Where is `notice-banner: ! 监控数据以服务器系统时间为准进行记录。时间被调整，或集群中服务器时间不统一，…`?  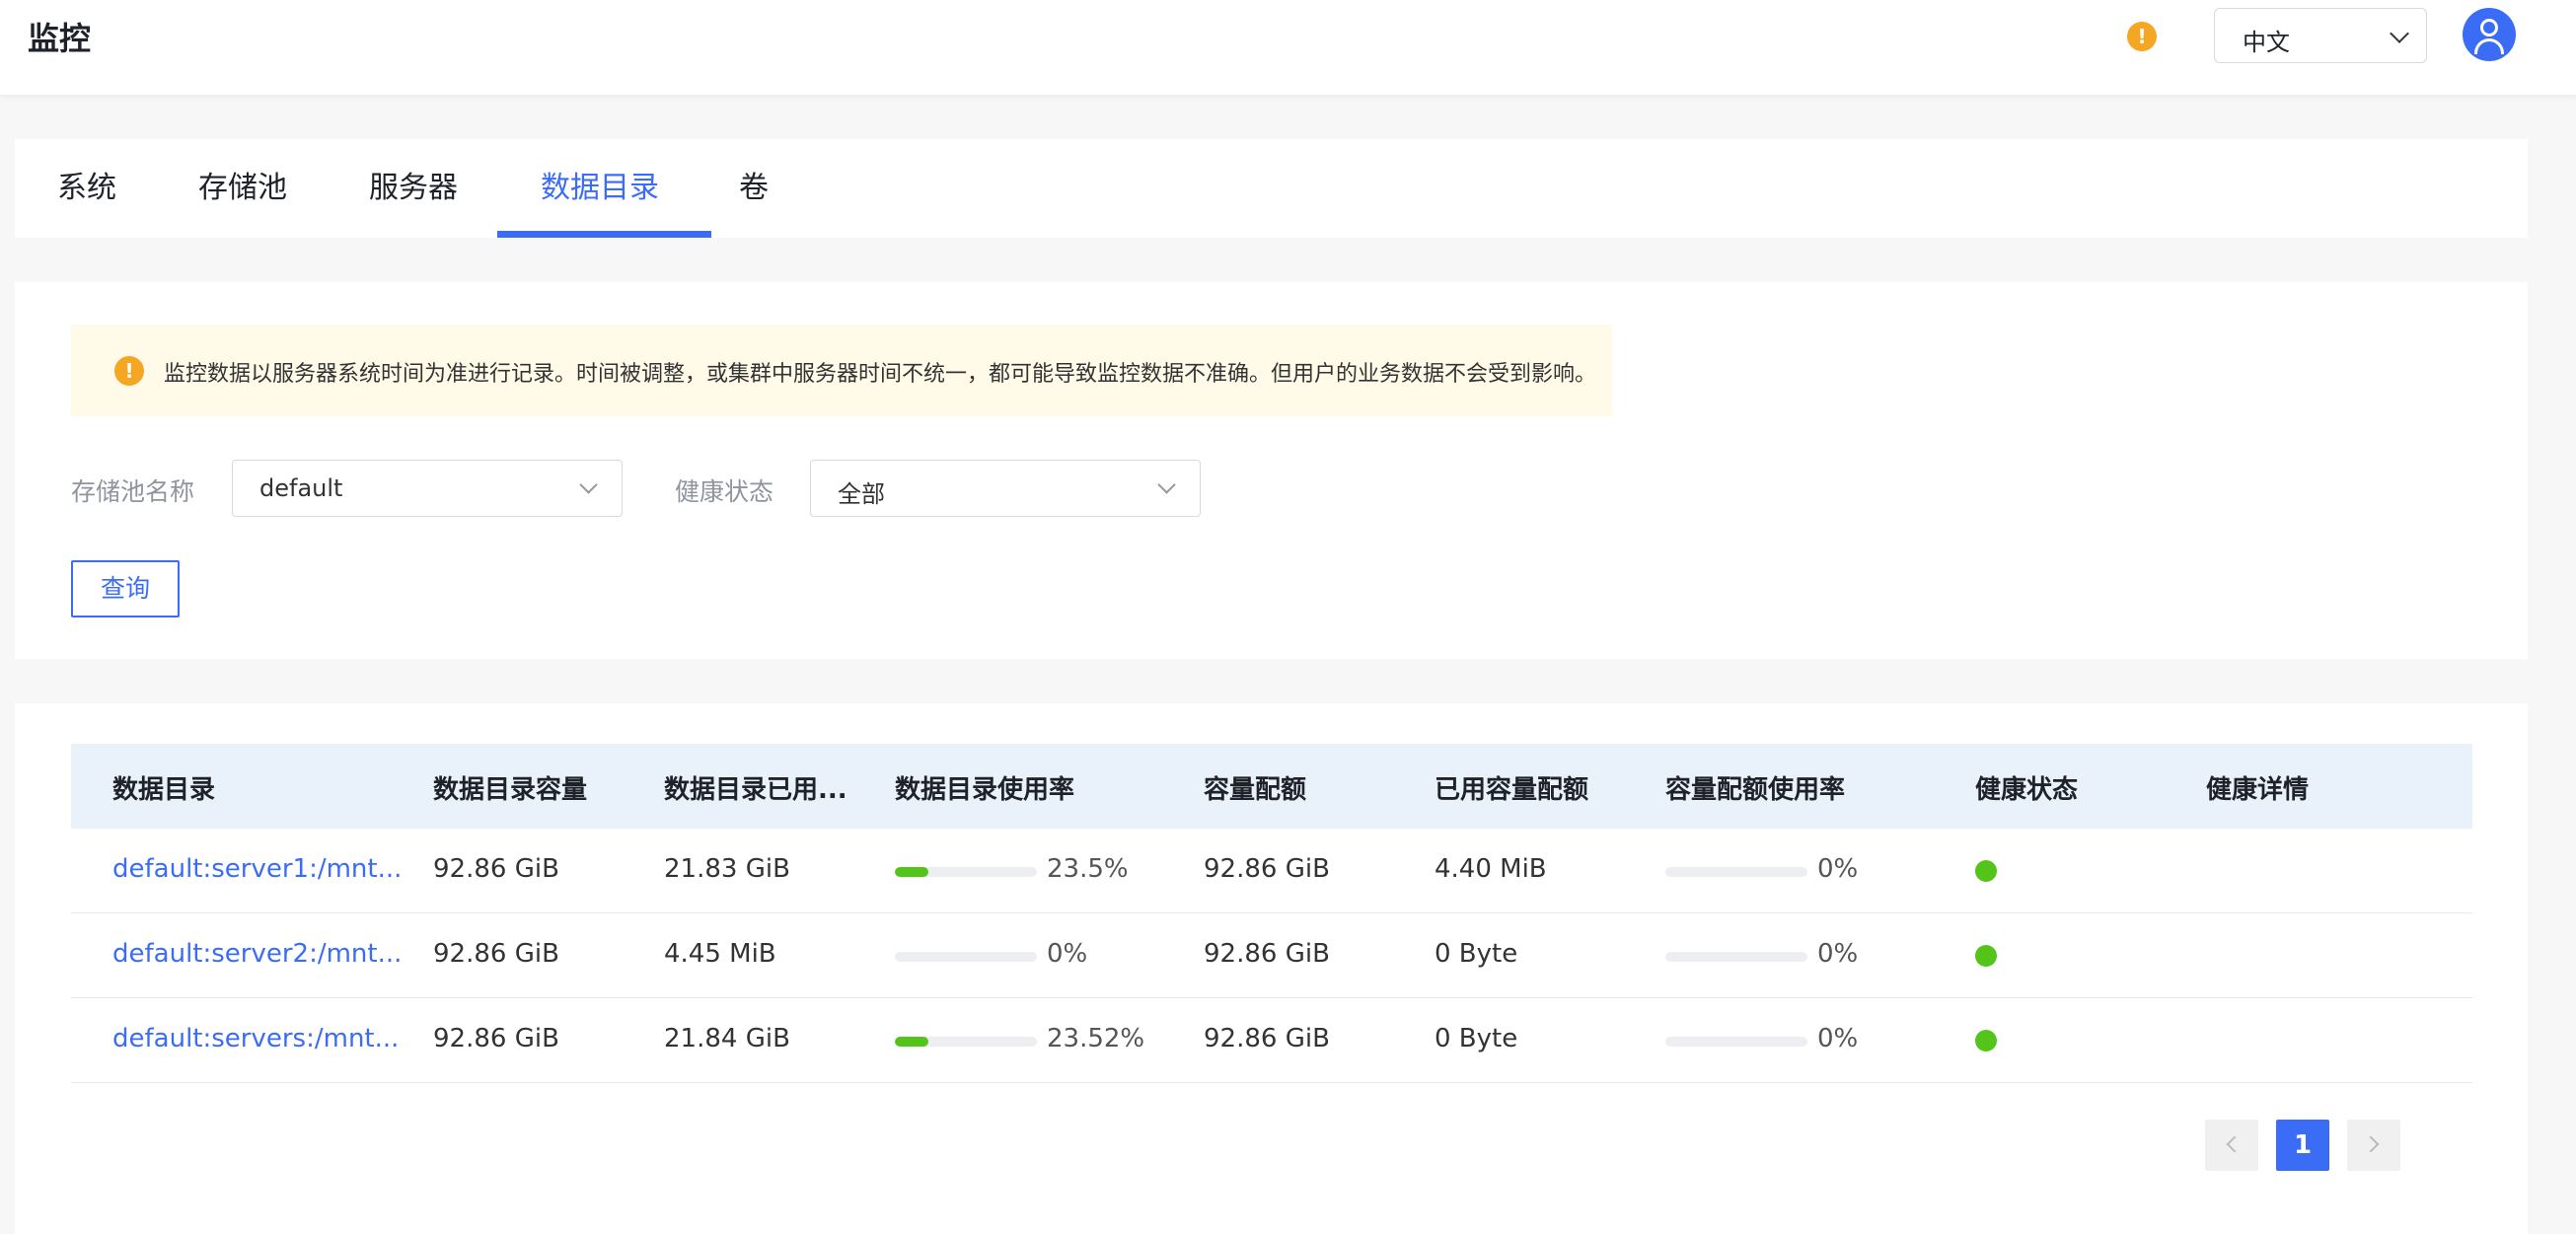 notice-banner: ! 监控数据以服务器系统时间为准进行记录。时间被调整，或集群中服务器时间不统一，… is located at coordinates (841, 371).